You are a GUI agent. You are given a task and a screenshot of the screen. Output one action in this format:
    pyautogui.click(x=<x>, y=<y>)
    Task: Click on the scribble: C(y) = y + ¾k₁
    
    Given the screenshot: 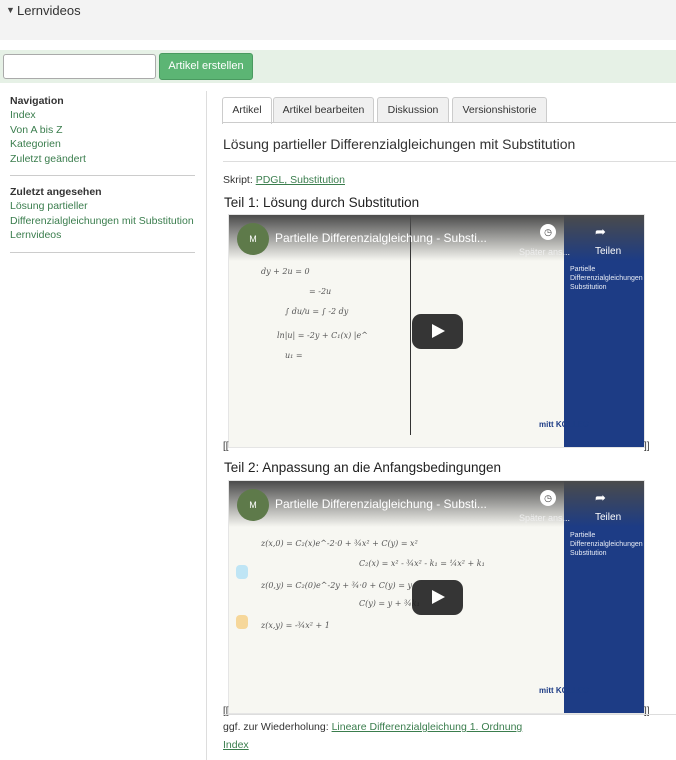 What is the action you would take?
    pyautogui.click(x=389, y=603)
    